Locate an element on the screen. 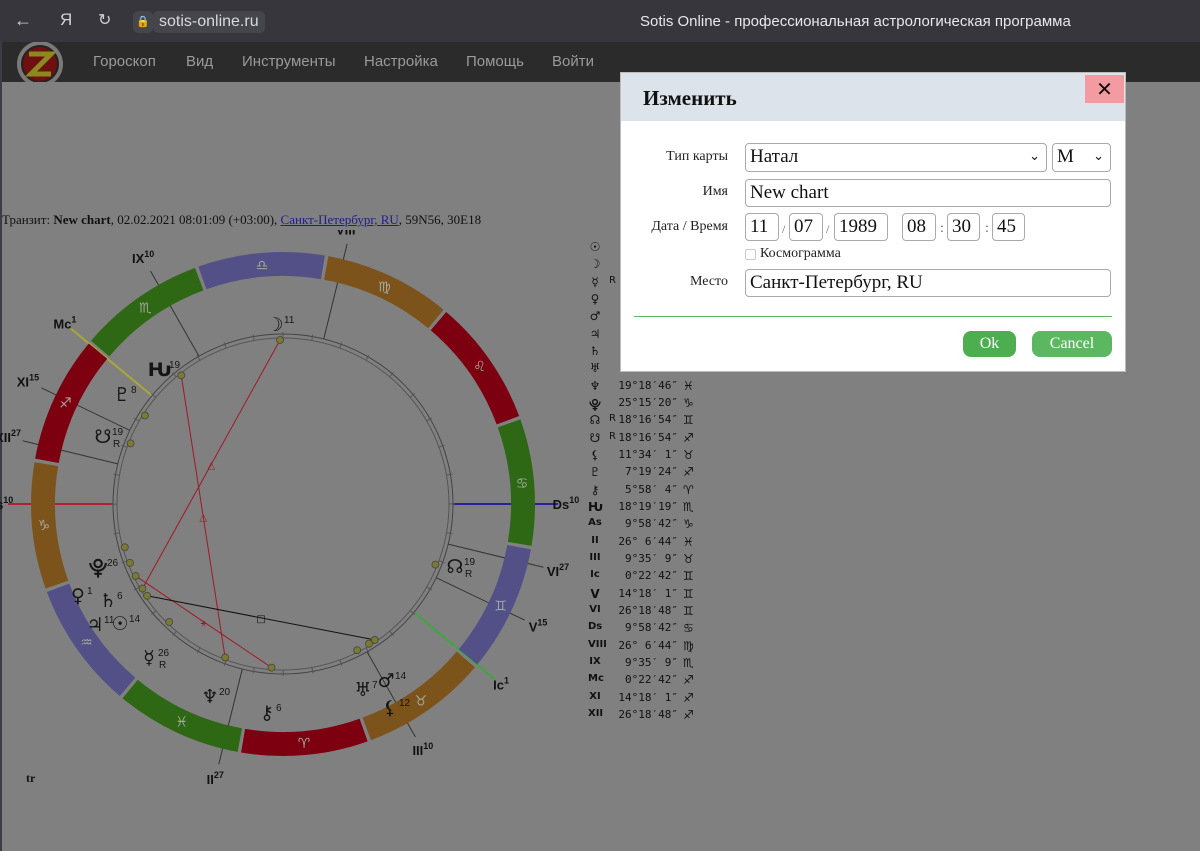  month-input: 07 is located at coordinates (806, 227).